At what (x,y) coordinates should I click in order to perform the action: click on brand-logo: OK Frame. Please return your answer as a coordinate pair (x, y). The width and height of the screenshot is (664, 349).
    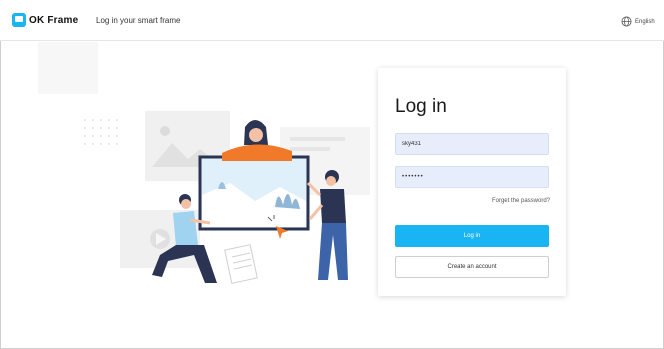
    Looking at the image, I should click on (45, 20).